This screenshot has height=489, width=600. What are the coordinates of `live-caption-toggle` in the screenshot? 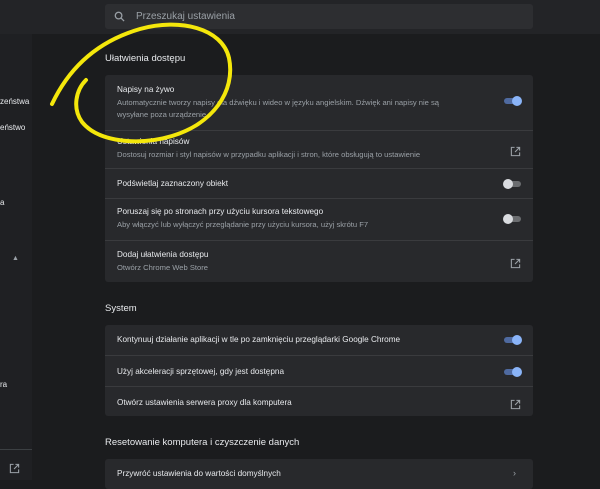 It's located at (513, 101).